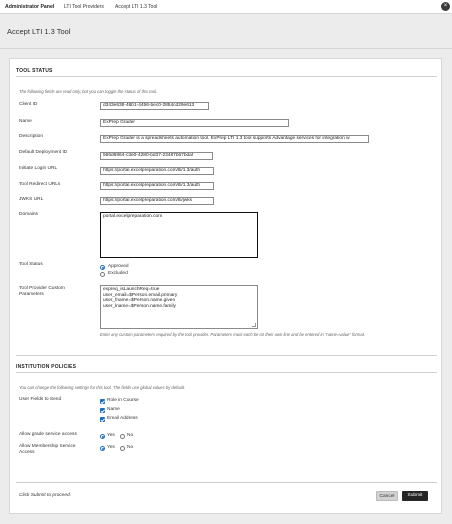  I want to click on membership-service-no-label: No, so click(130, 447).